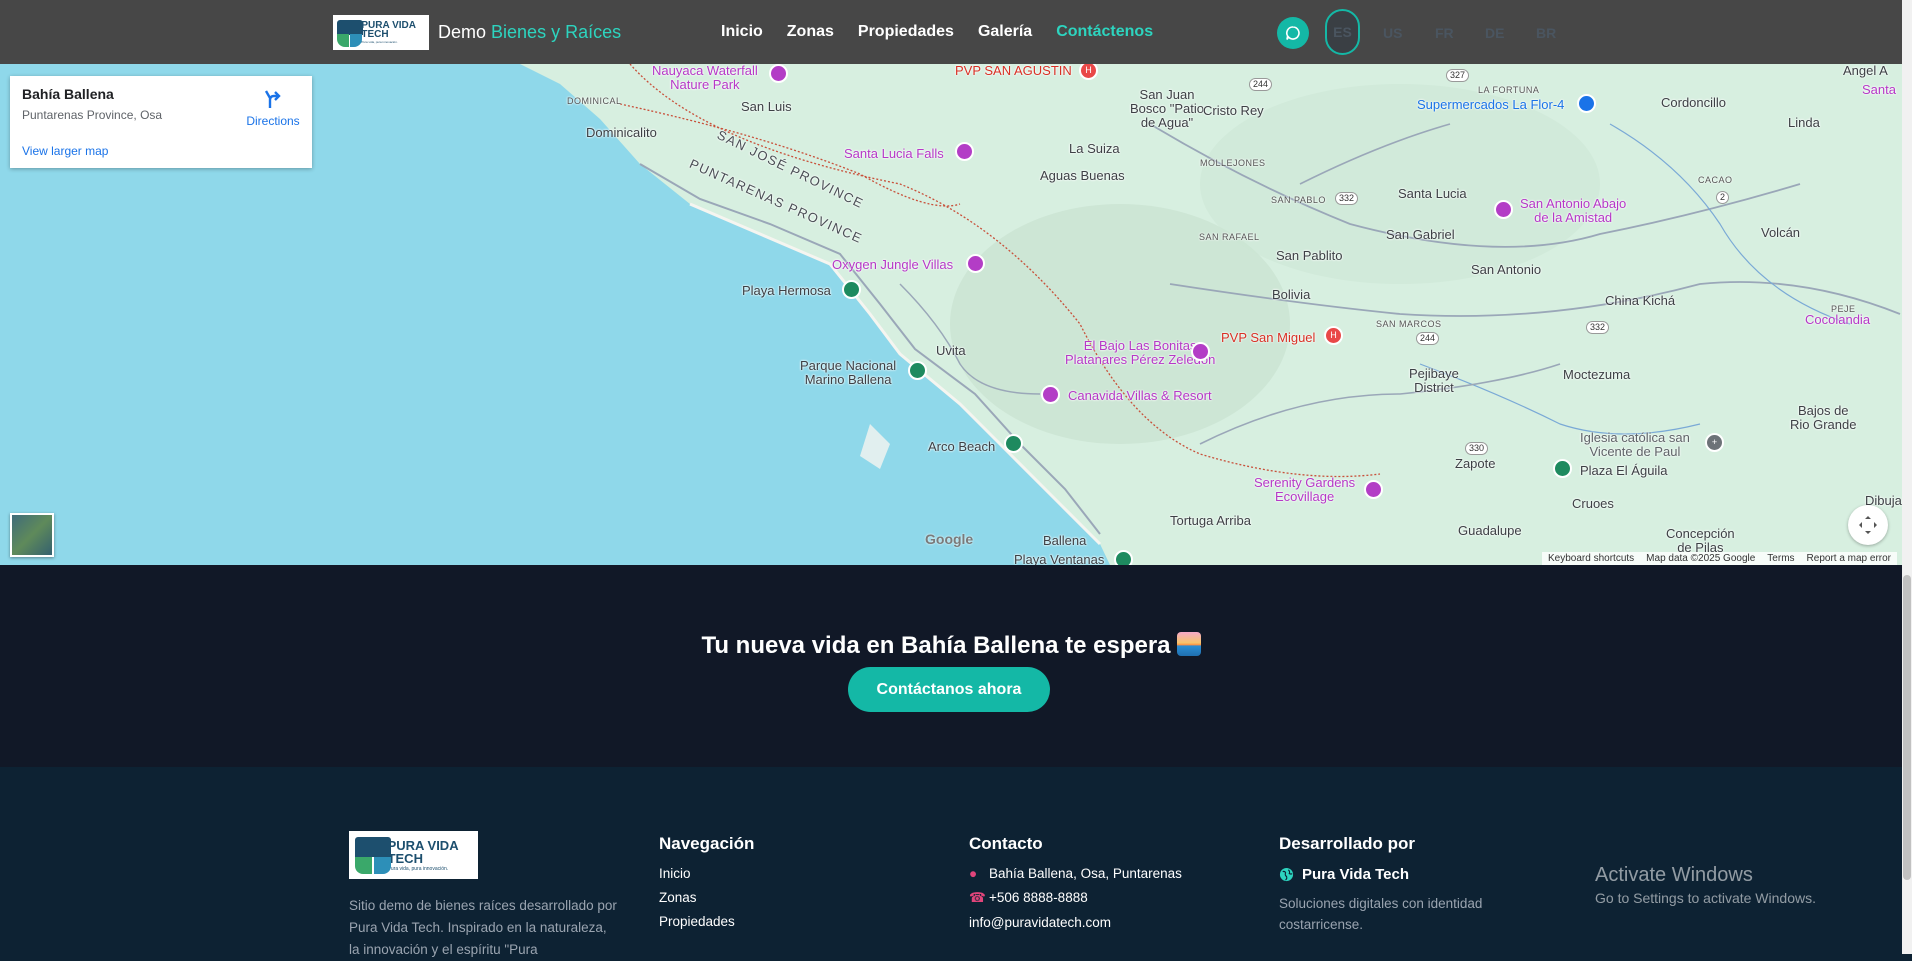 This screenshot has height=961, width=1912. Describe the element at coordinates (1701, 558) in the screenshot. I see `map-data-credit: Map data ©2025 Google` at that location.